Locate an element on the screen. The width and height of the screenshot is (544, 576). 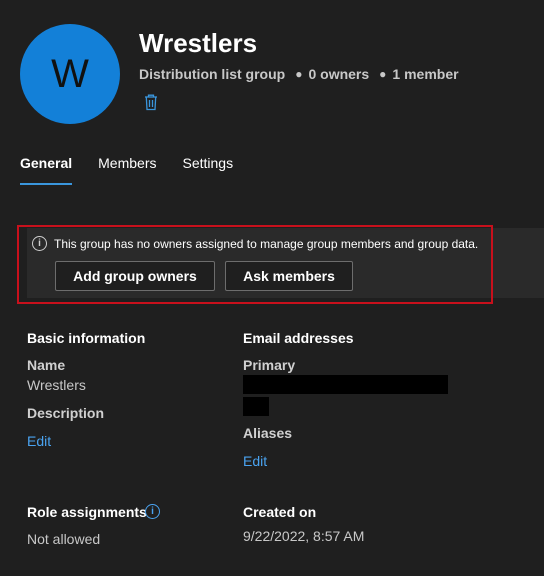
basic-info-heading: Basic information is located at coordinates (86, 338).